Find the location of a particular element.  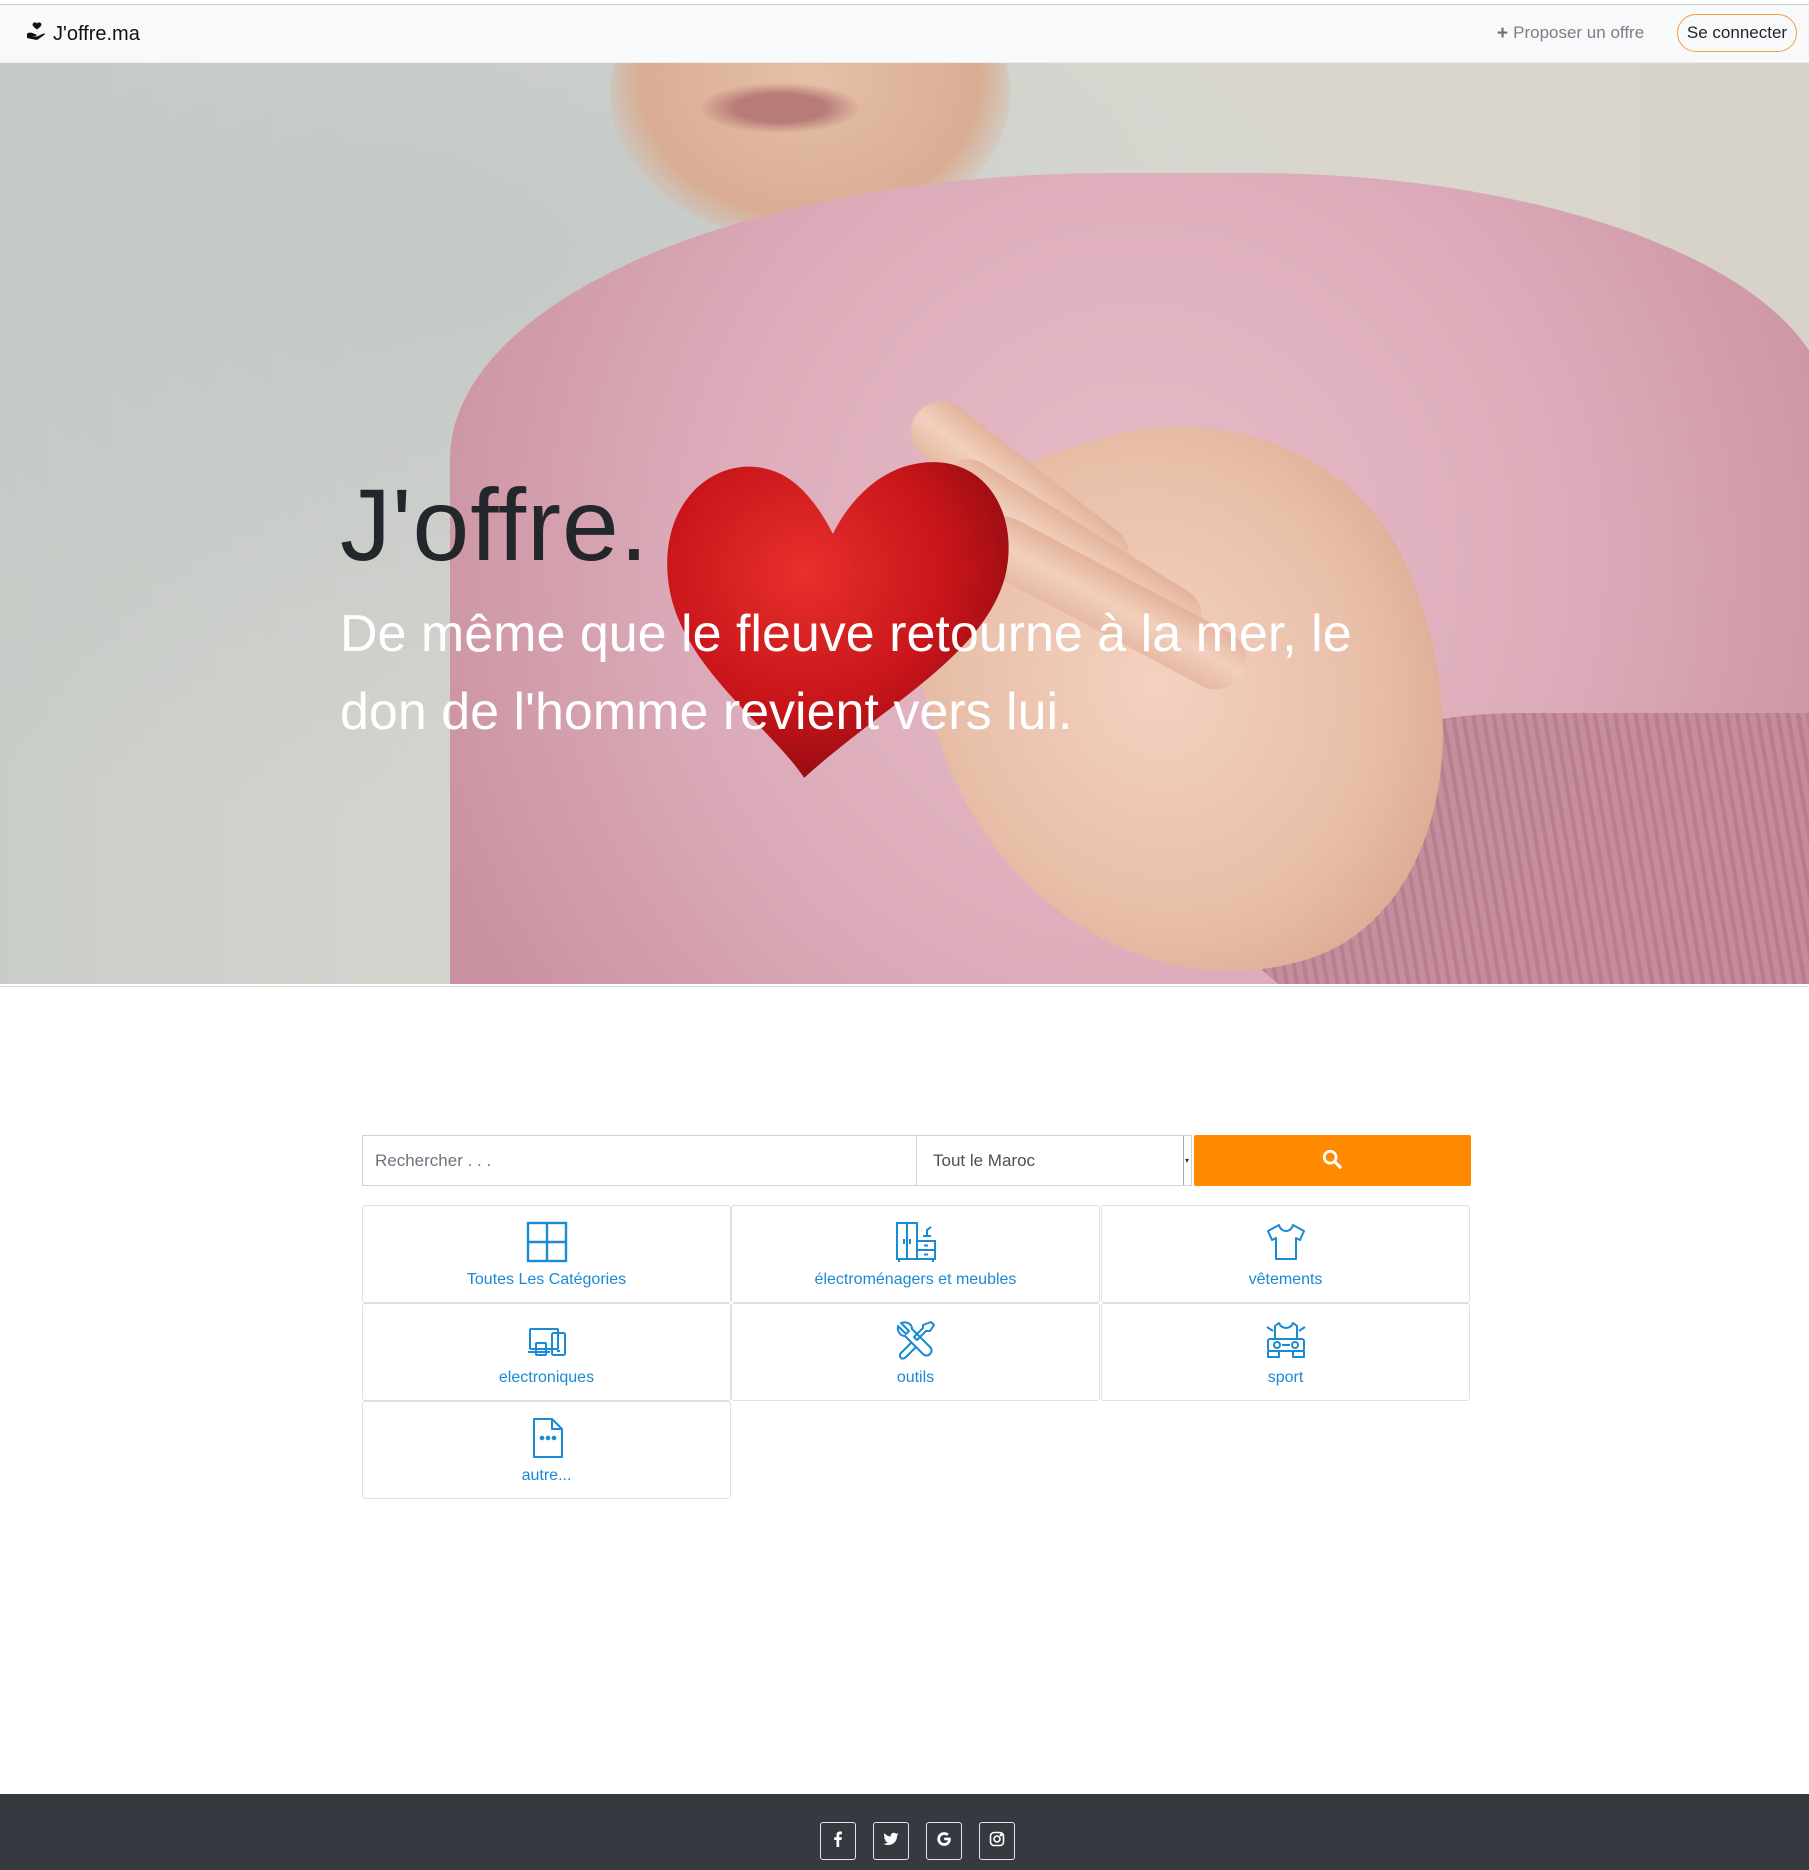

category-label: Toutes Les Catégories is located at coordinates (546, 1279).